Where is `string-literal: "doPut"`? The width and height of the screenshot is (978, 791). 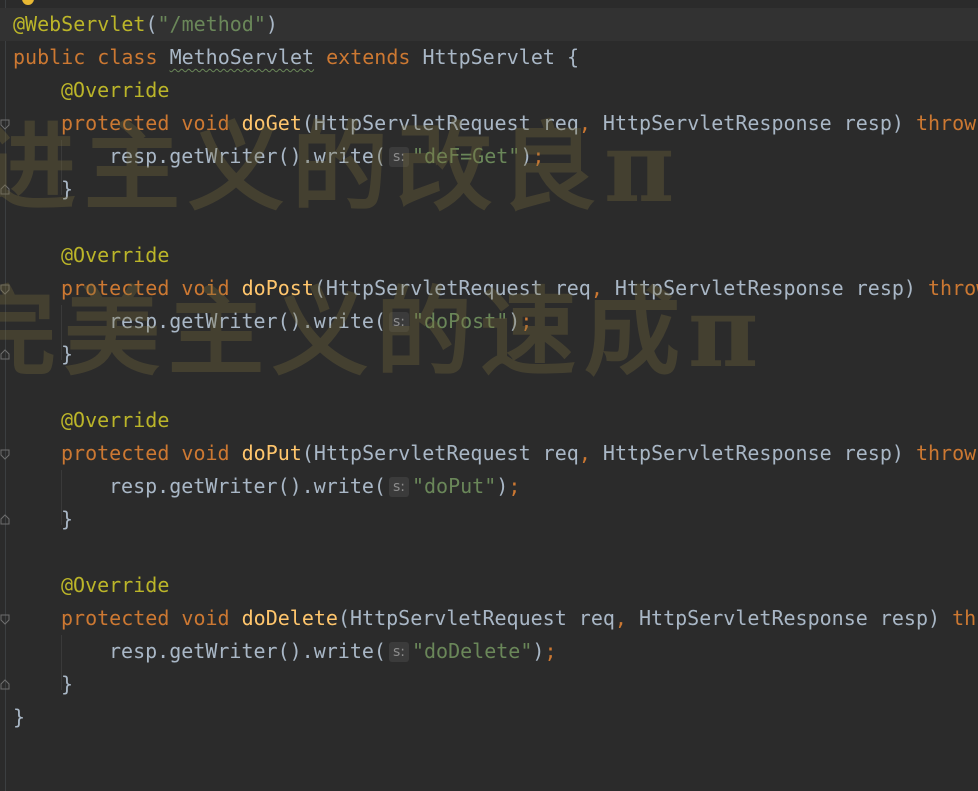
string-literal: "doPut" is located at coordinates (454, 486).